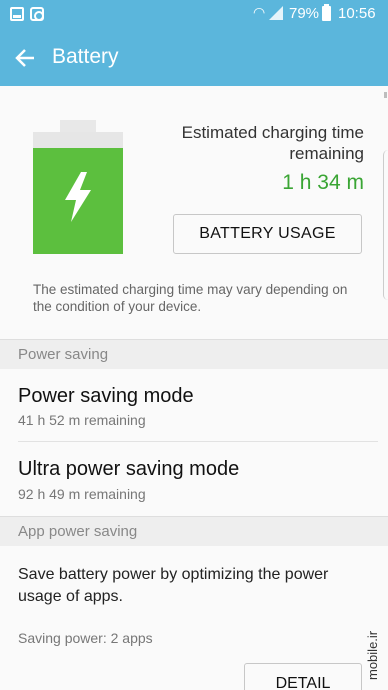 The width and height of the screenshot is (388, 690). Describe the element at coordinates (303, 676) in the screenshot. I see `detail-button: DETAIL` at that location.